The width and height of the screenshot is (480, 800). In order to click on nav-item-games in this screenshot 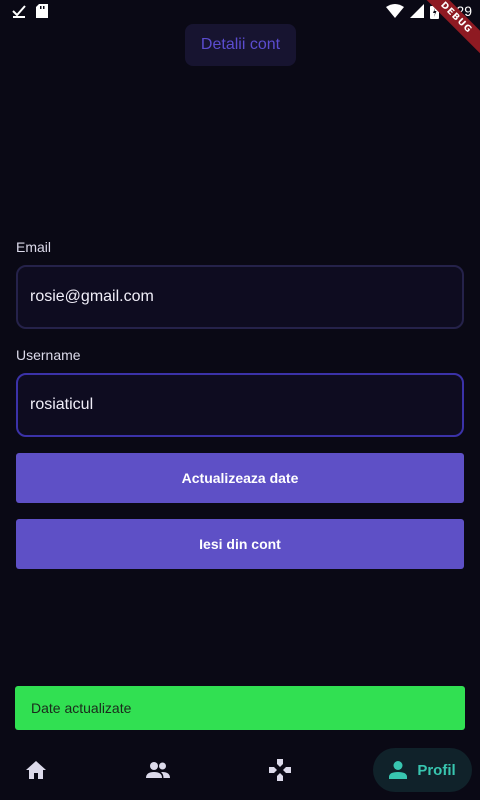, I will do `click(280, 770)`.